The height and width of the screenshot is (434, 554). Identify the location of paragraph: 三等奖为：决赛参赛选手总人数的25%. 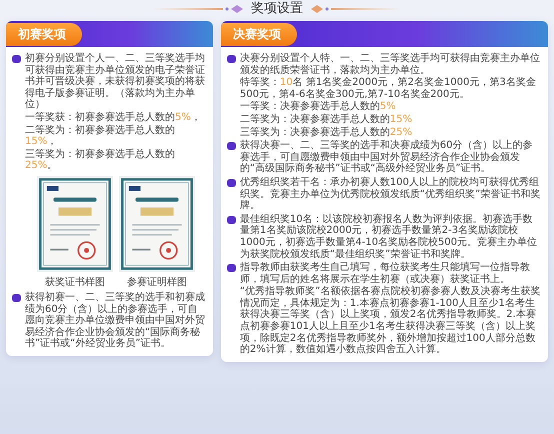
(326, 132).